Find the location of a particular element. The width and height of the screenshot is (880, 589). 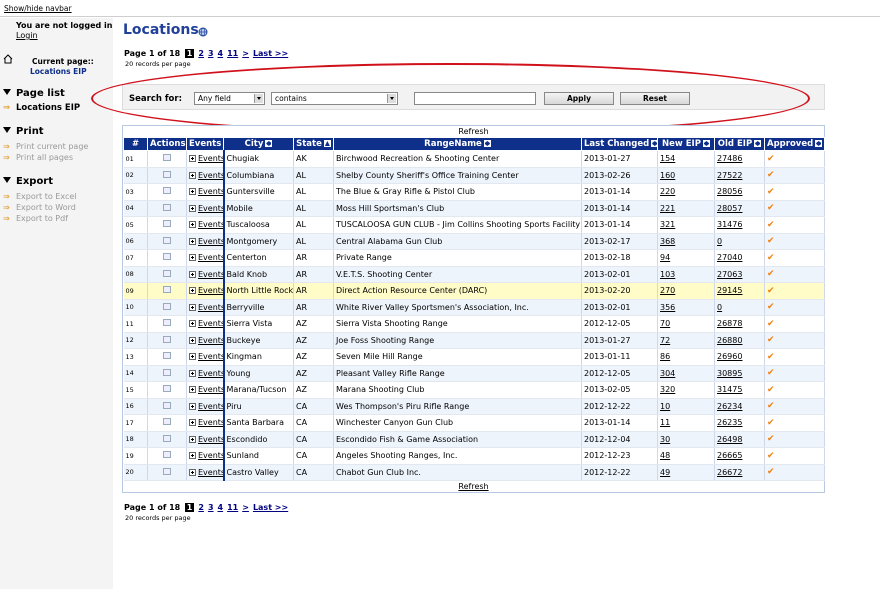

cell-new-eip: 10 is located at coordinates (686, 406).